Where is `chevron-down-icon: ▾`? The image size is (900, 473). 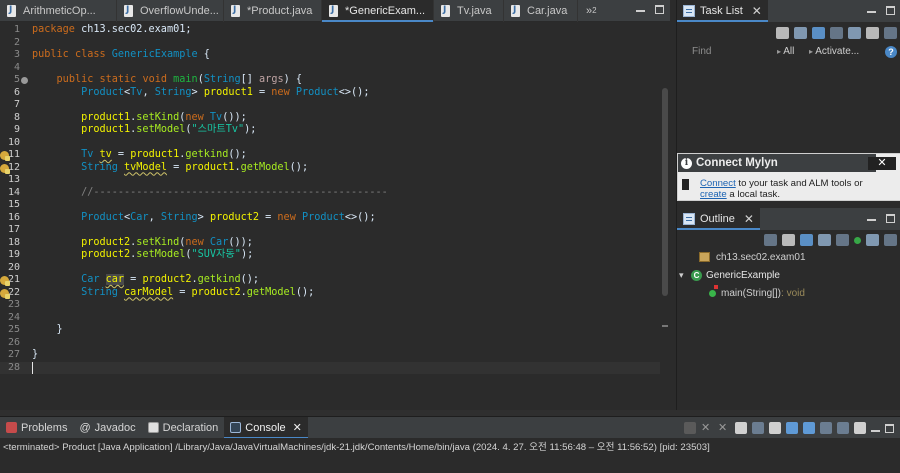
chevron-down-icon: ▾ is located at coordinates (685, 275).